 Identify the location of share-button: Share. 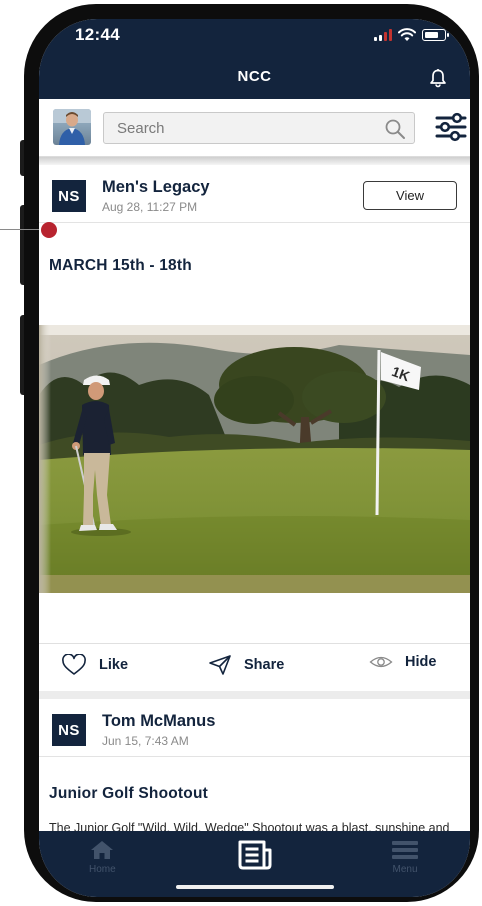
(246, 665).